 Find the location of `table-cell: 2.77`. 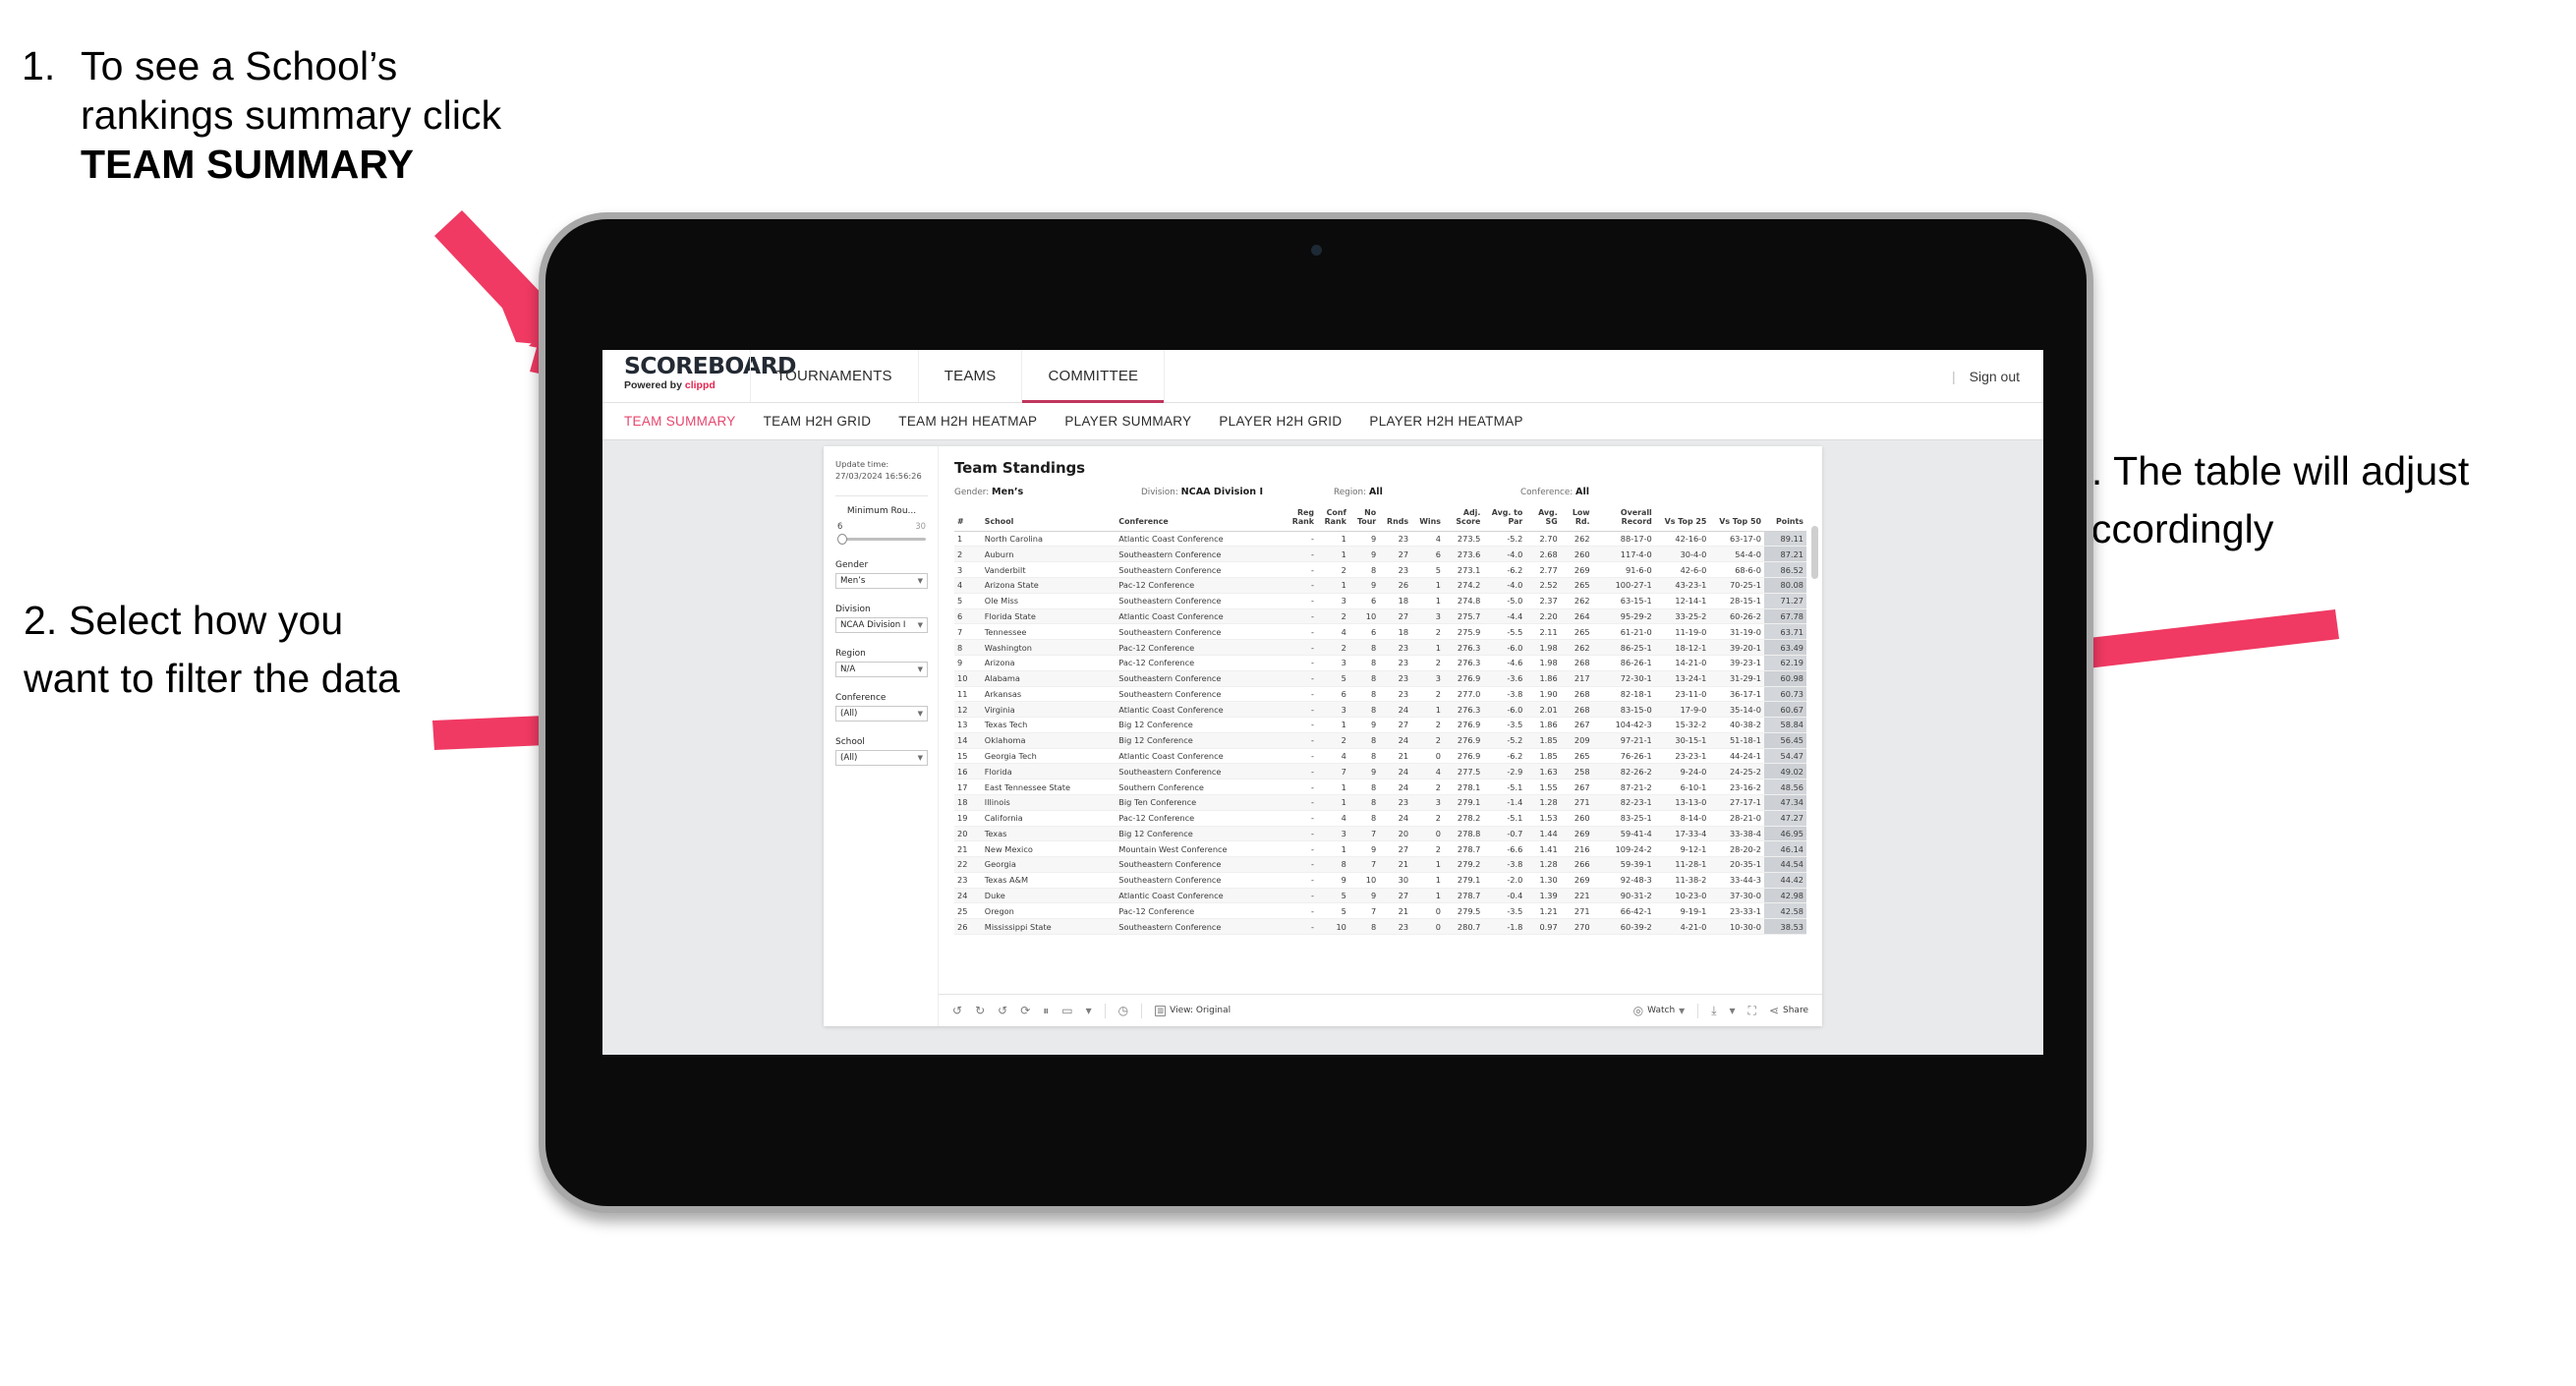

table-cell: 2.77 is located at coordinates (1543, 570).